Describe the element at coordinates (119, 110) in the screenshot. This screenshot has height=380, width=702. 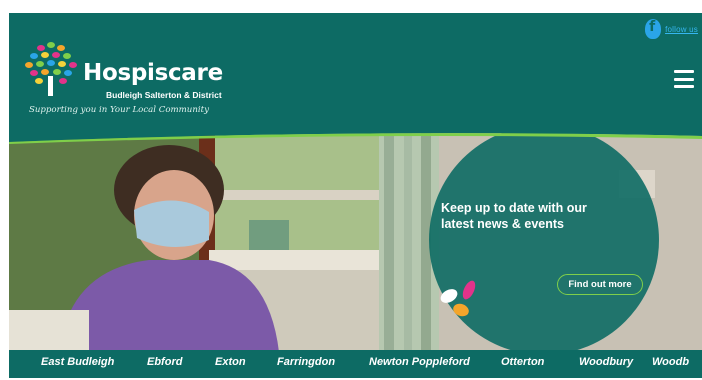
I see `brand-tagline: Supporting you in Your Local Community` at that location.